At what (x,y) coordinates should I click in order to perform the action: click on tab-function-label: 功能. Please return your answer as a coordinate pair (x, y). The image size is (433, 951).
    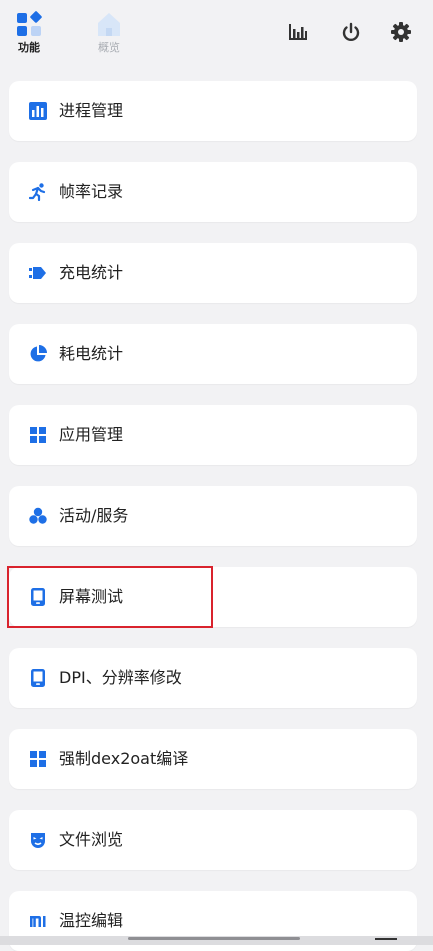
    Looking at the image, I should click on (29, 47).